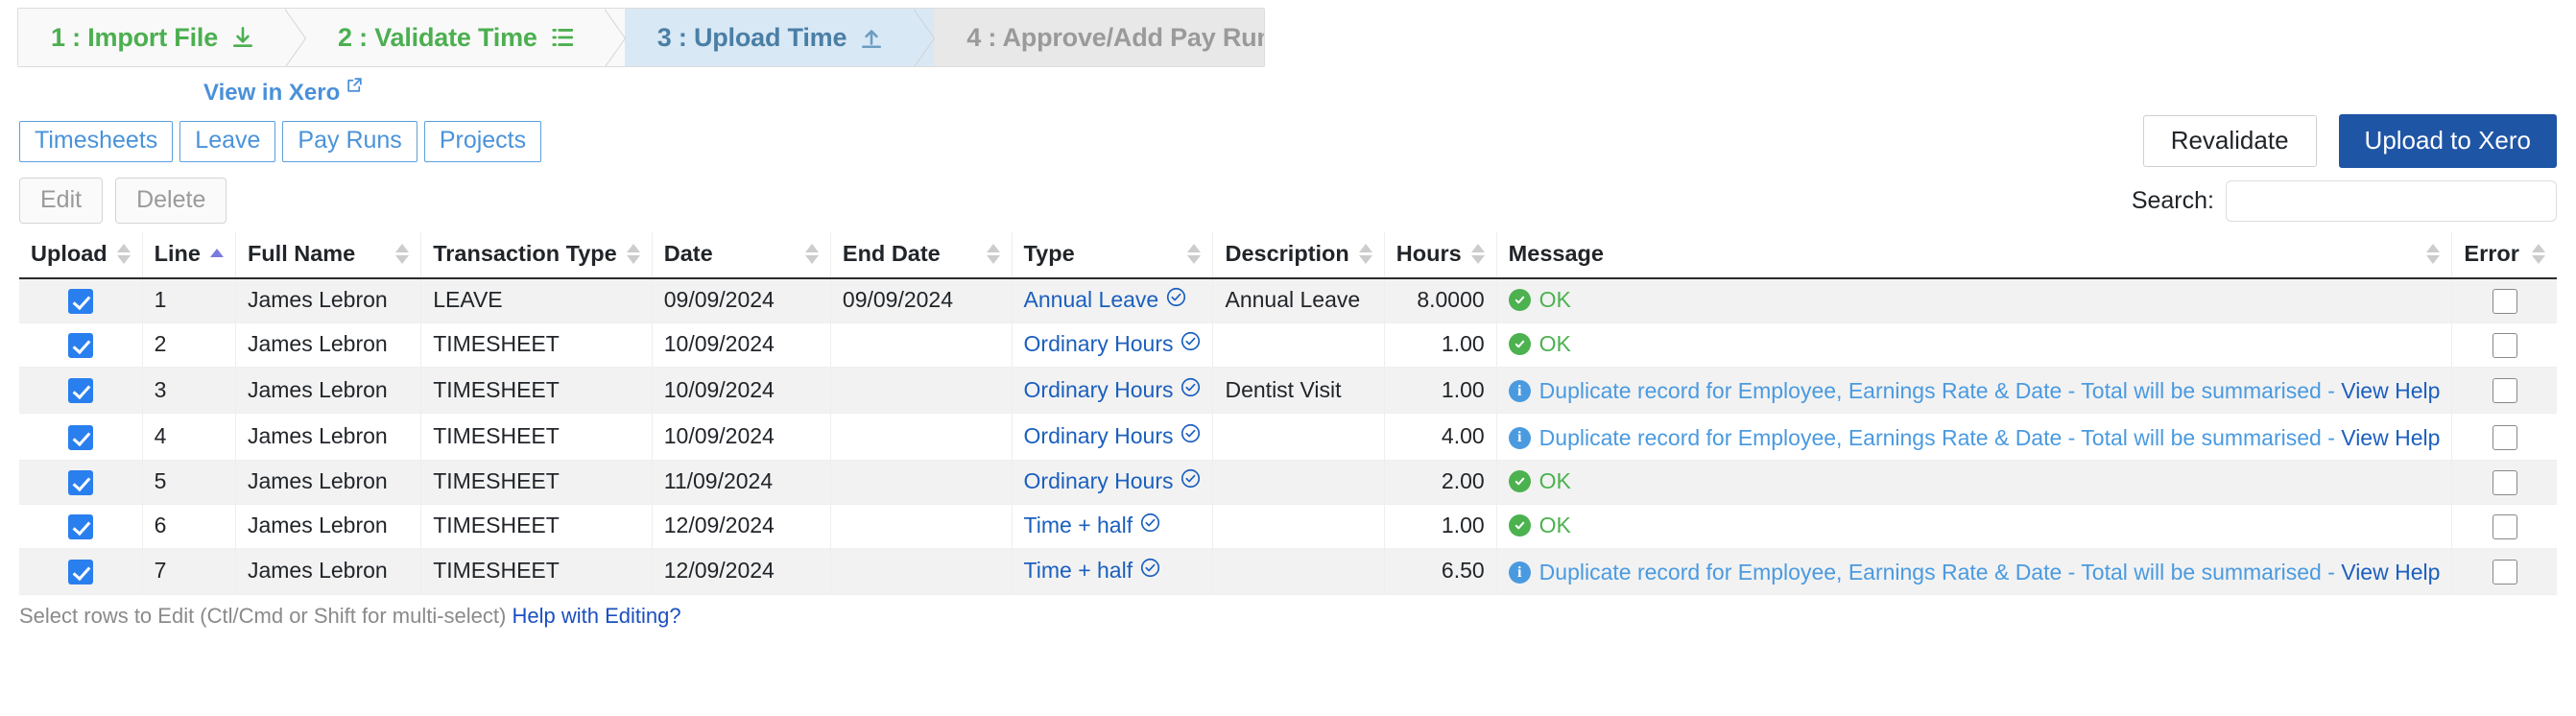  What do you see at coordinates (1298, 300) in the screenshot?
I see `cell-description: Annual Leave` at bounding box center [1298, 300].